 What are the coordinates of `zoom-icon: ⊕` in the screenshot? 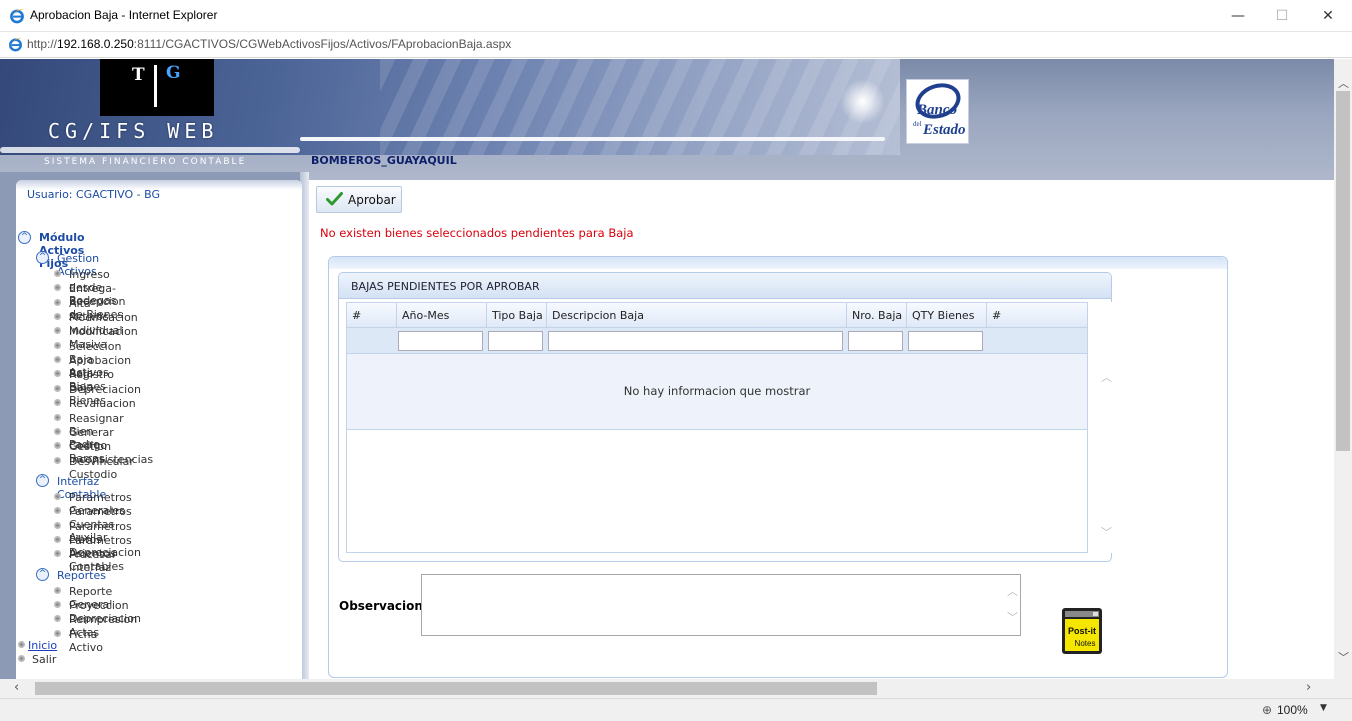 It's located at (1267, 710).